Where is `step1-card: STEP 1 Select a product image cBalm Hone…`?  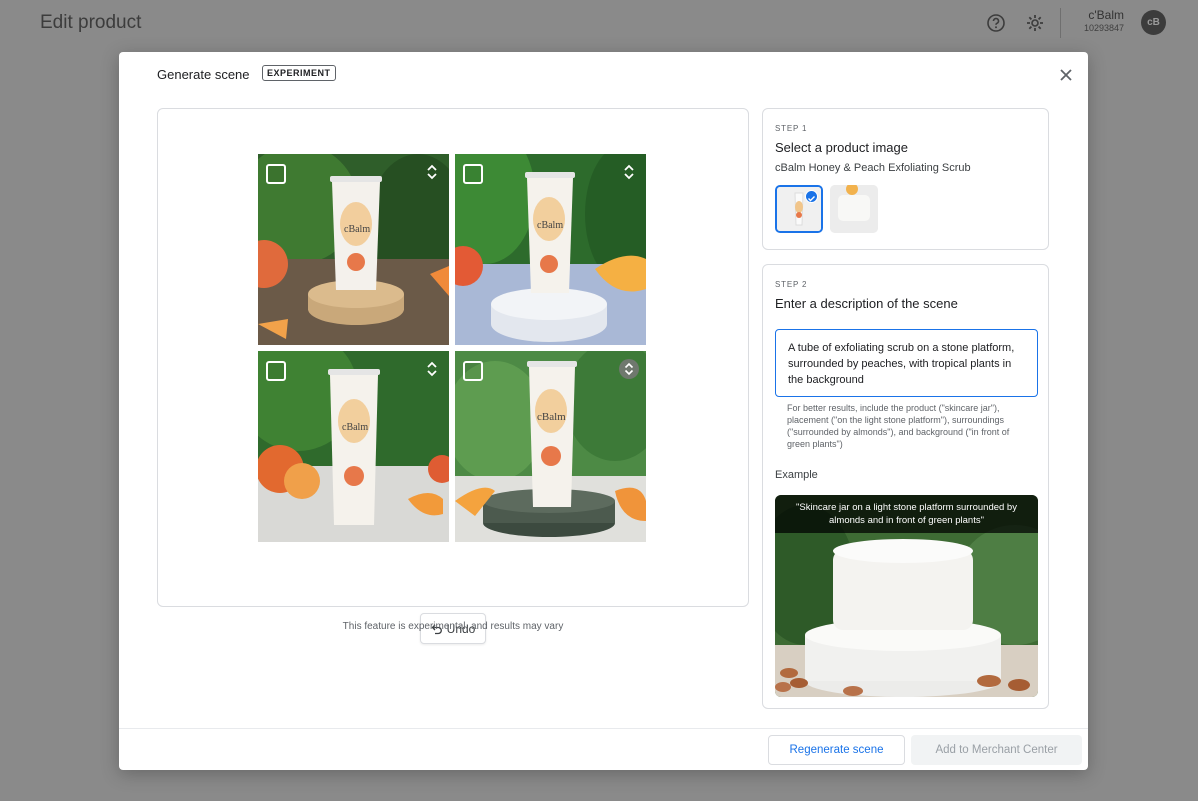
step1-card: STEP 1 Select a product image cBalm Hone… is located at coordinates (905, 179).